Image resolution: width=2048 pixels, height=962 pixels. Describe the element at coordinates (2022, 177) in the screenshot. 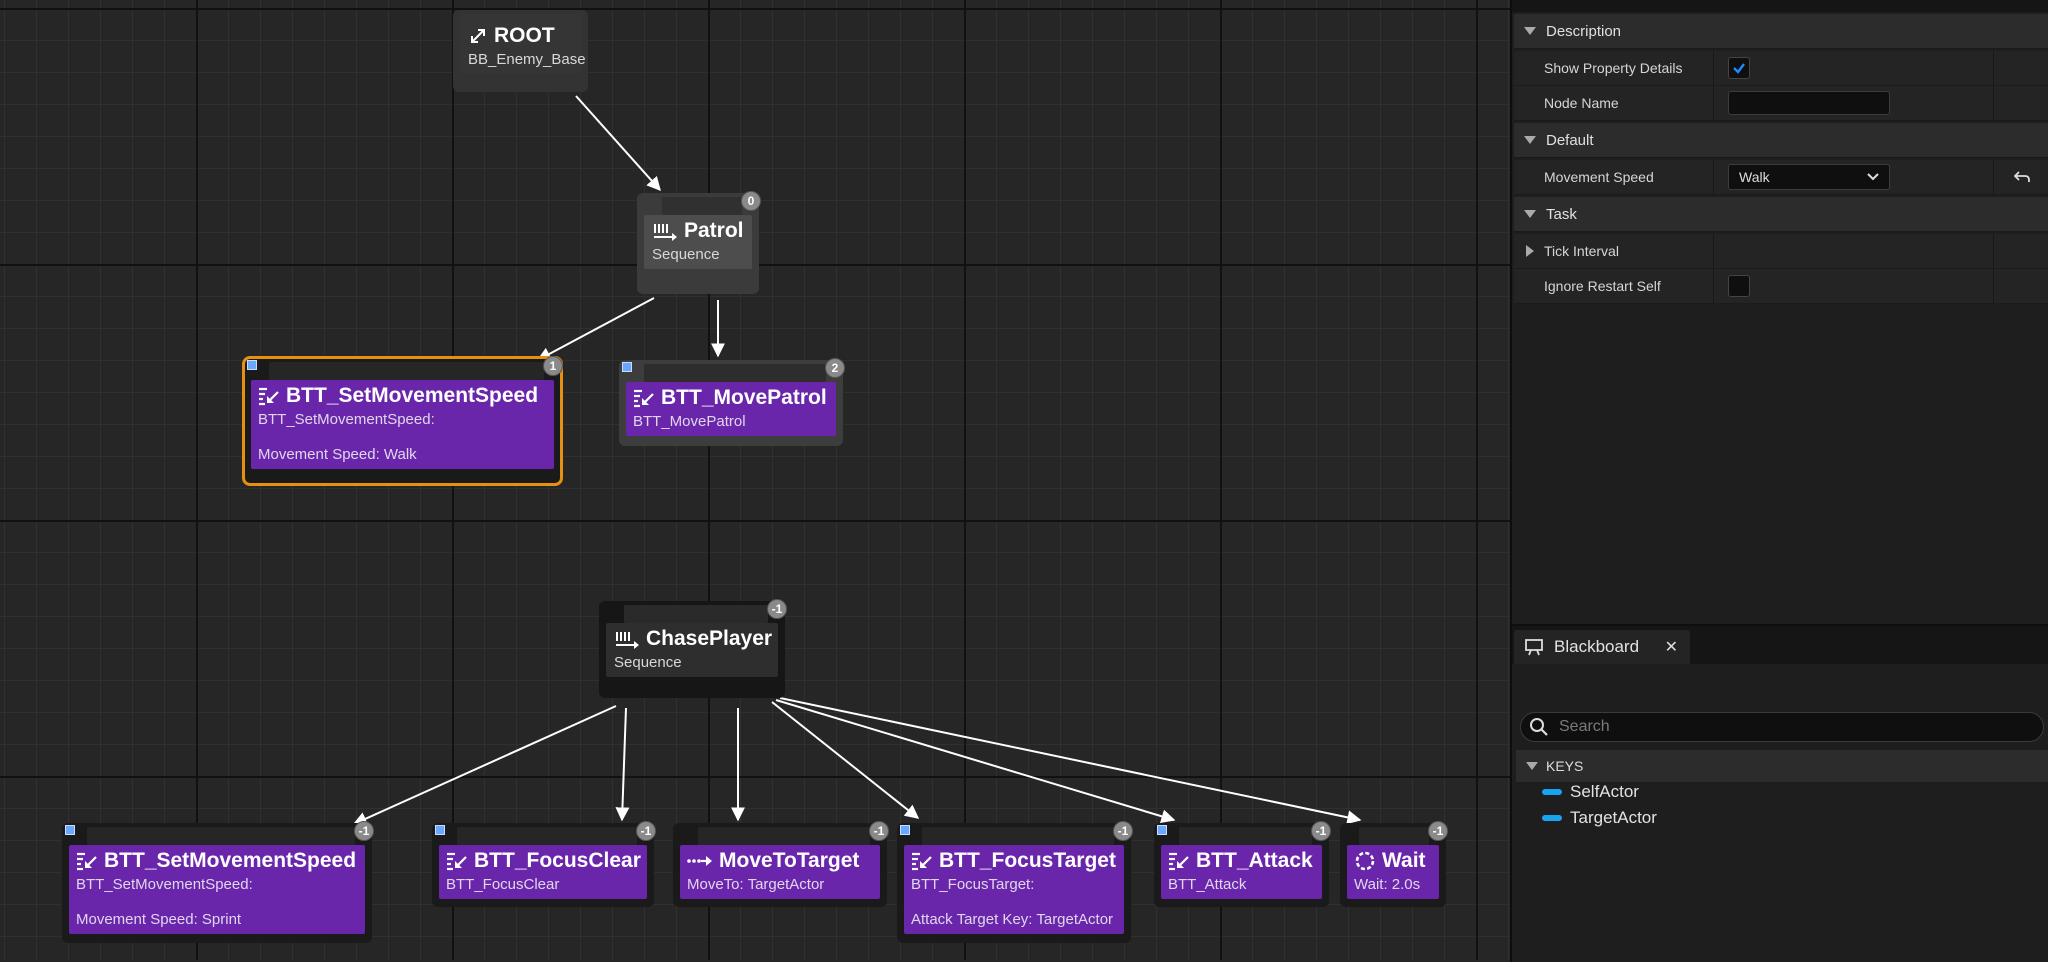

I see `reset-to-default-icon` at that location.